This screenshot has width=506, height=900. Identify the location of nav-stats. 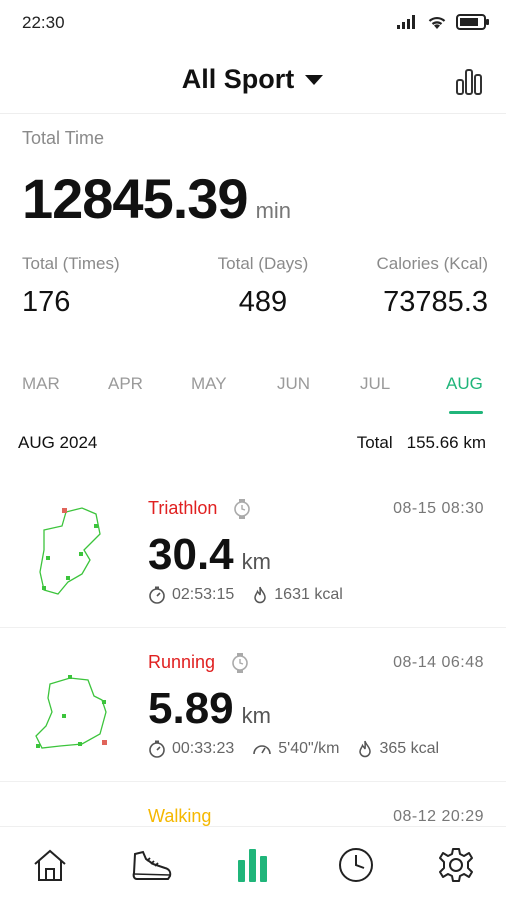
(253, 865).